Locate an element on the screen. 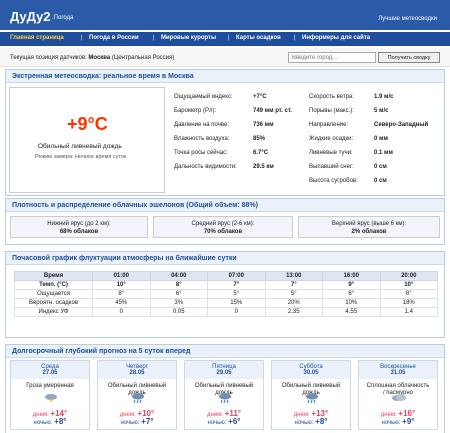 The image size is (450, 433). current-temperature: +9°C is located at coordinates (87, 124).